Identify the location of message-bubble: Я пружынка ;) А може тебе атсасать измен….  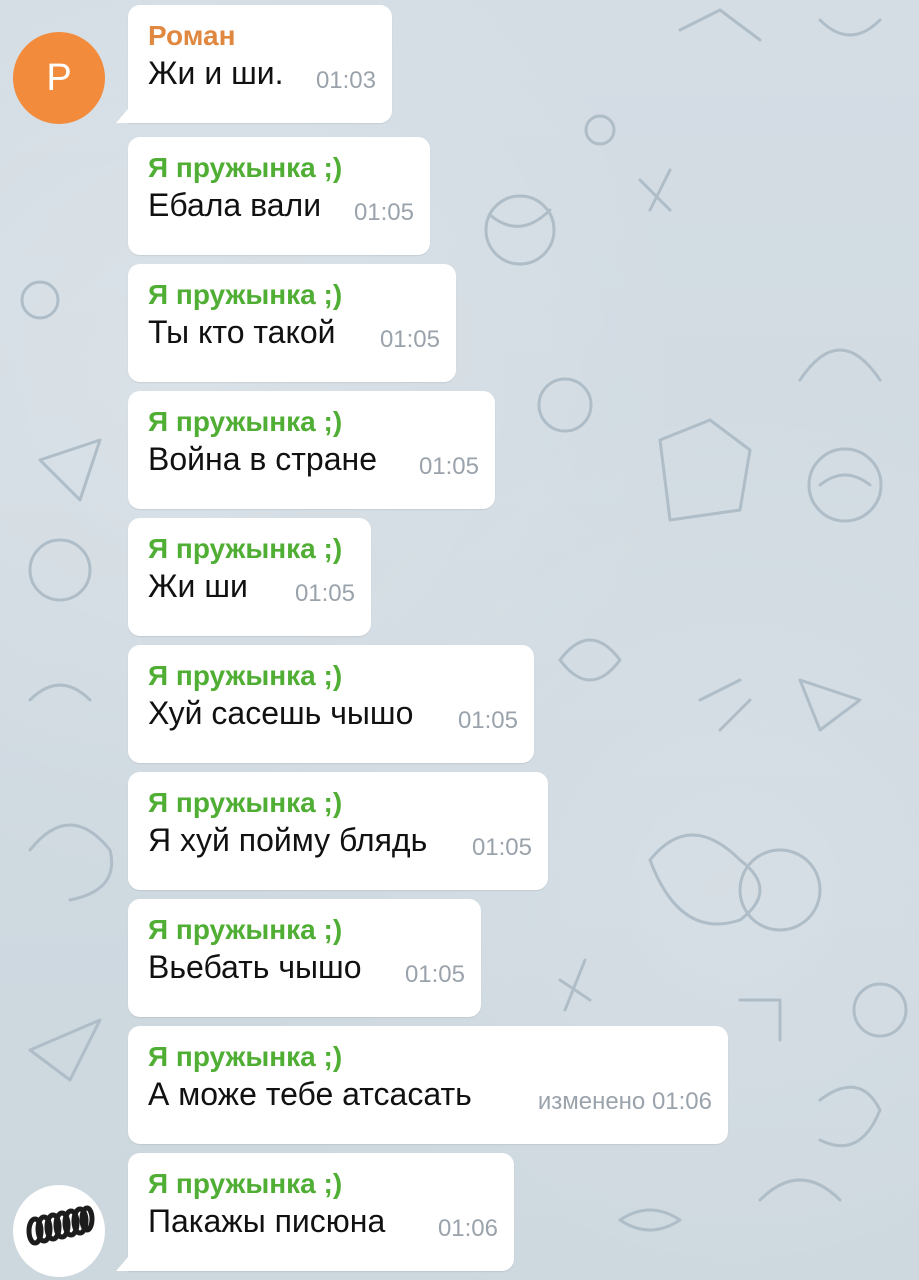
(428, 1085).